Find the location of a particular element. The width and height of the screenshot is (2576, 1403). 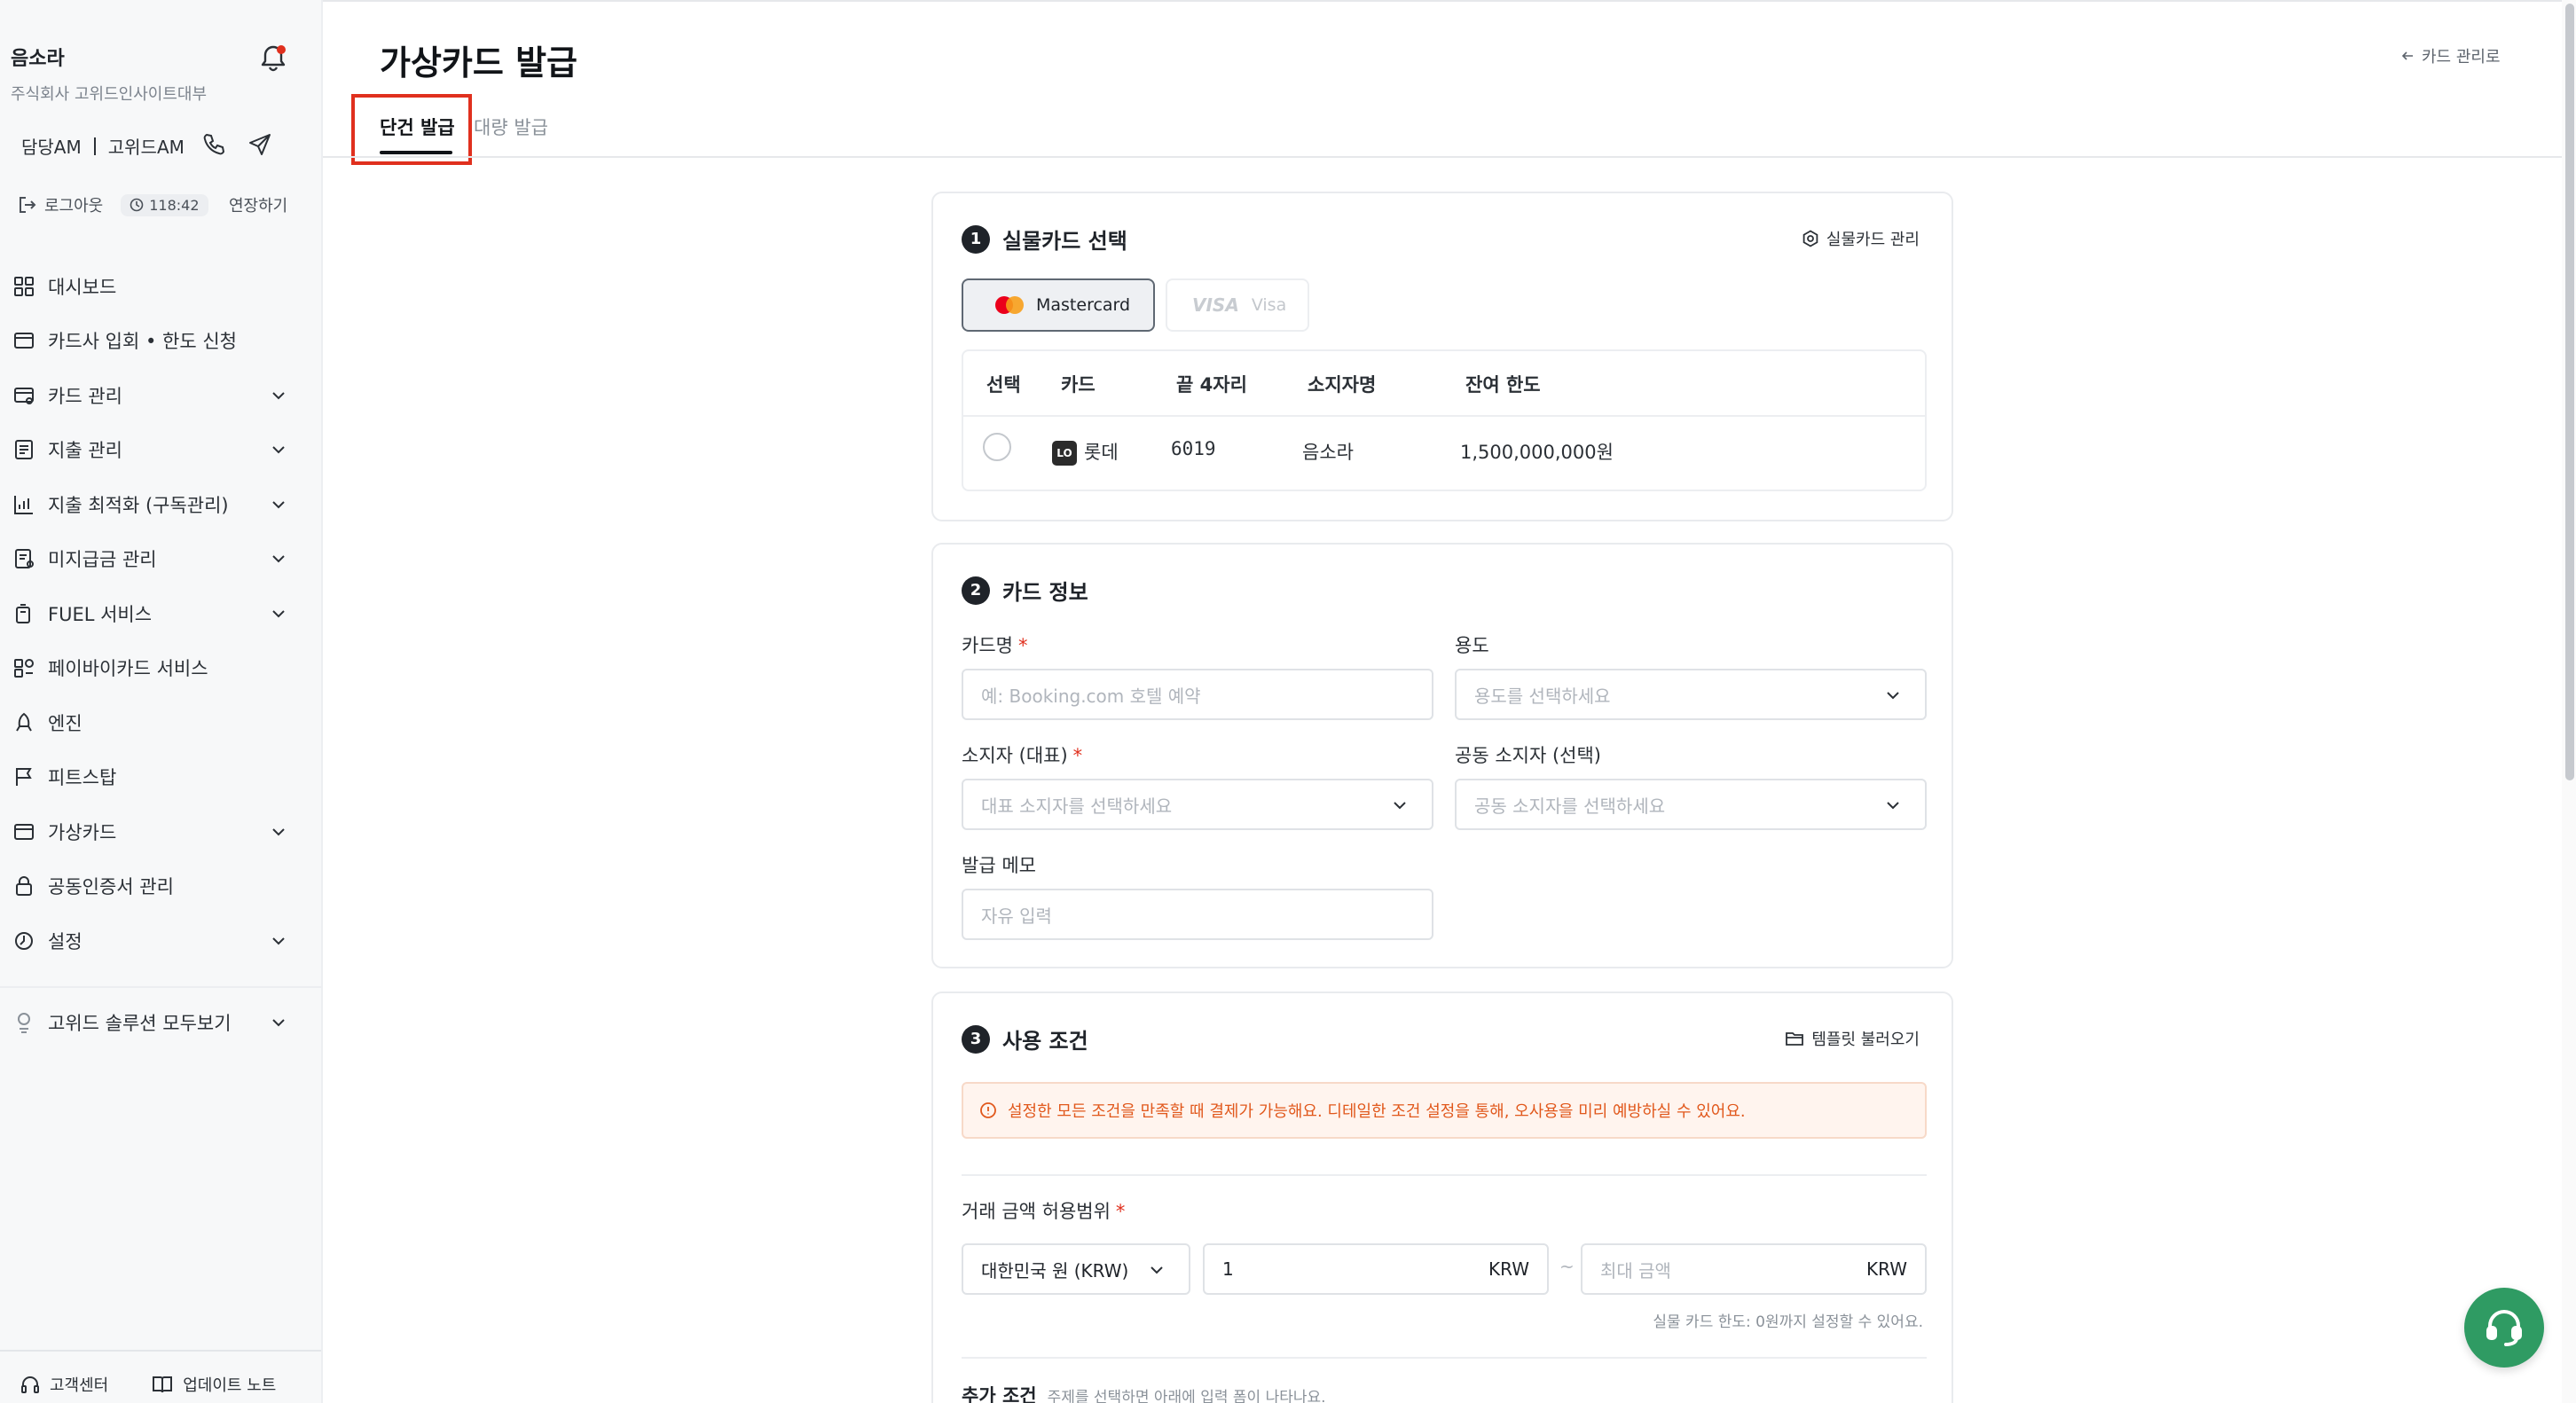

card-last4: 6019 is located at coordinates (1193, 448).